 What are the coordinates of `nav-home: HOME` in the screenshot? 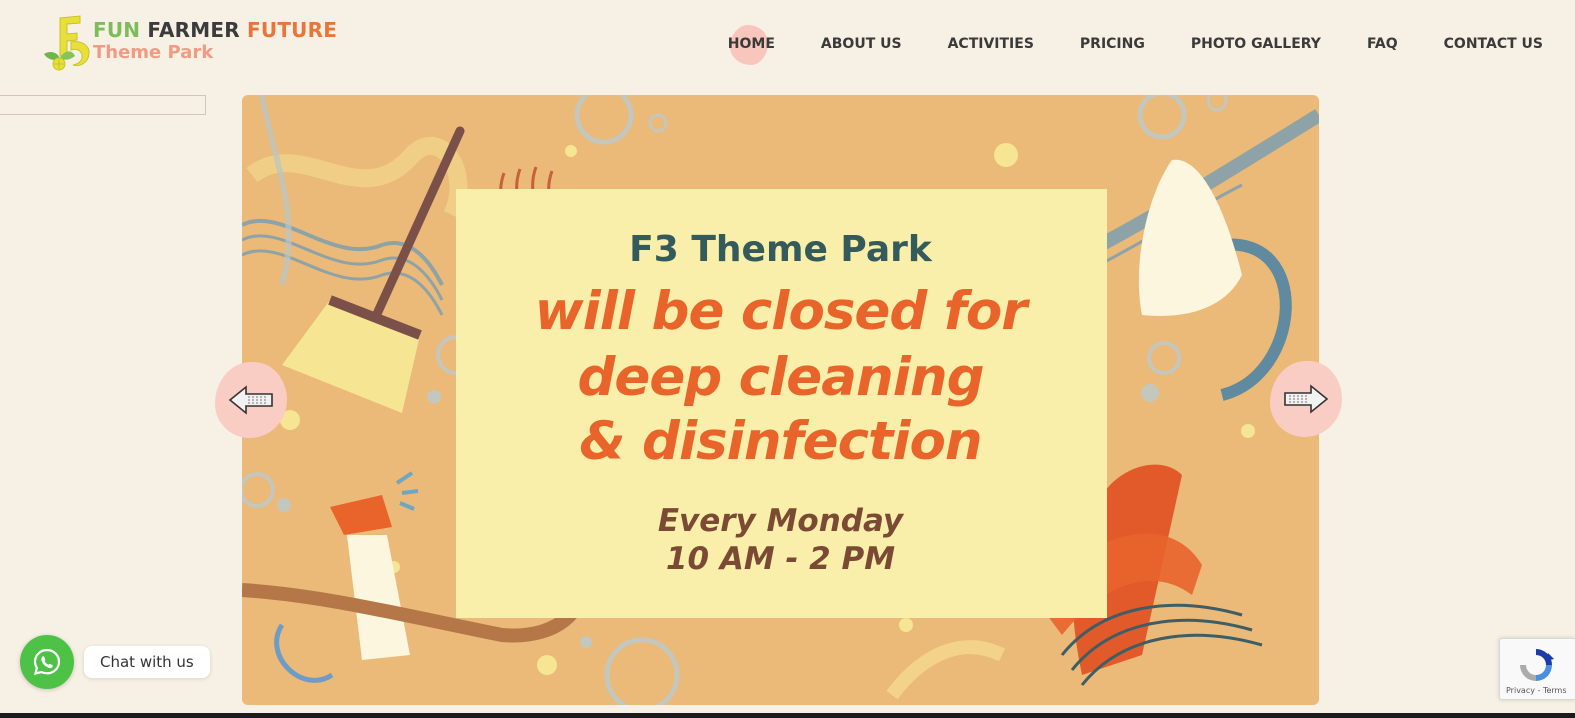 It's located at (751, 45).